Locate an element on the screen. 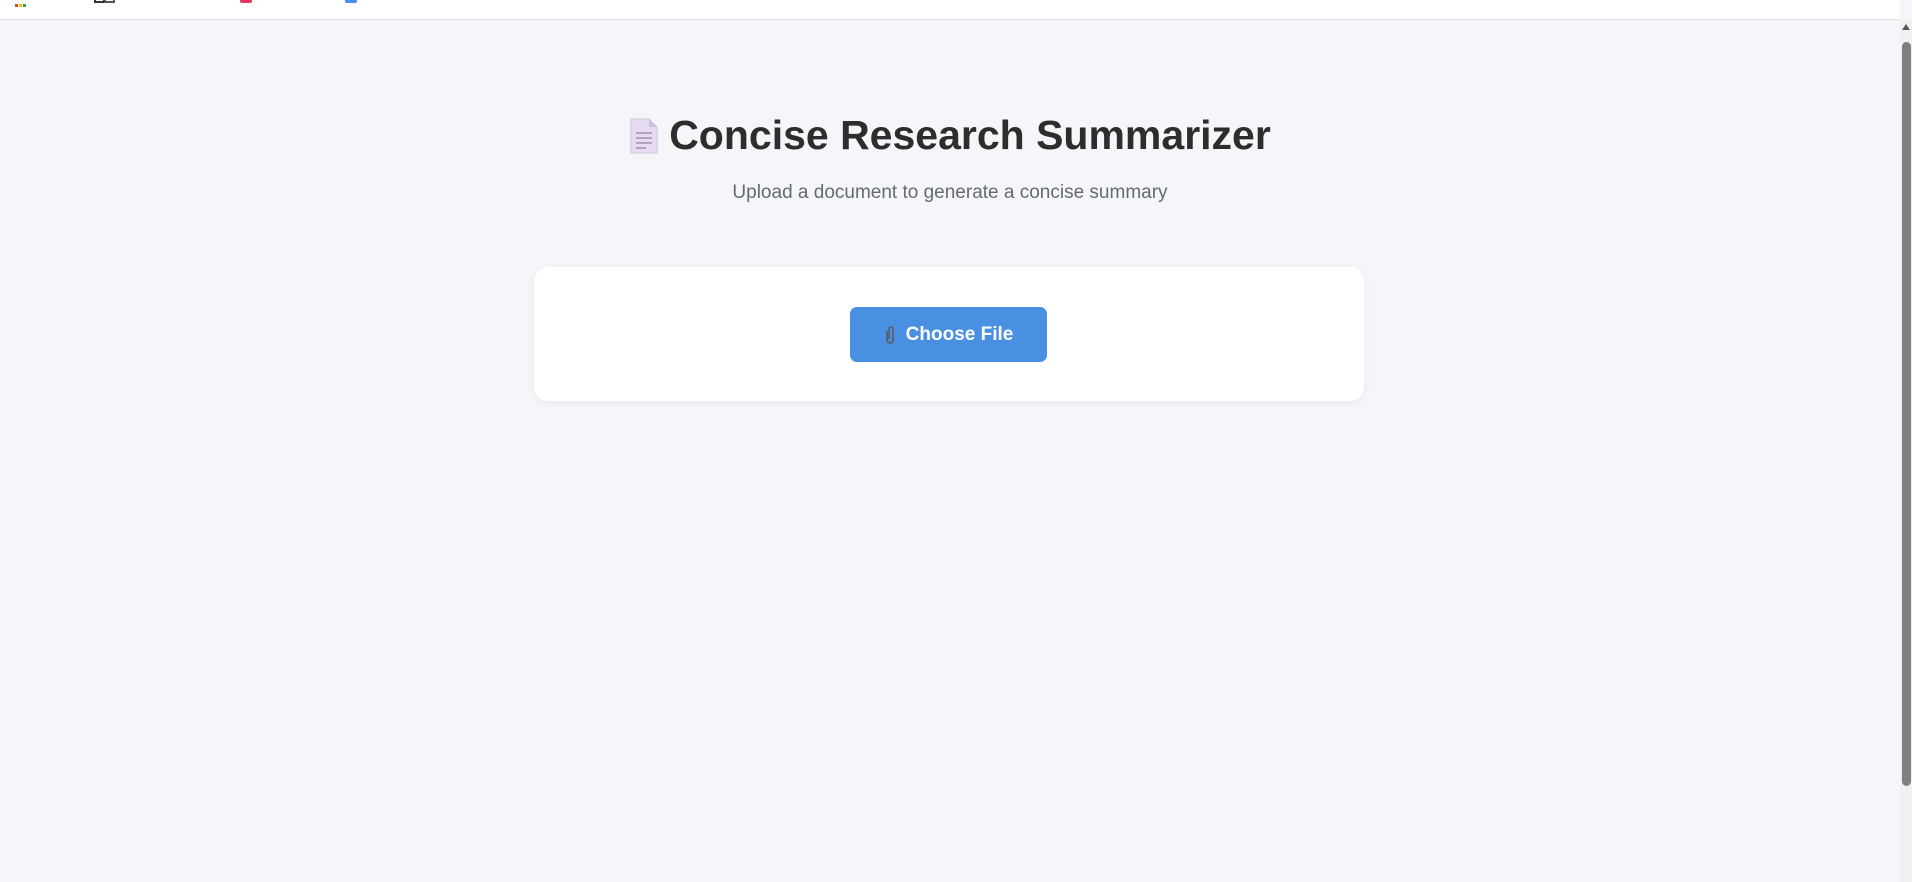 This screenshot has height=882, width=1912. upload-card: Choose File is located at coordinates (949, 334).